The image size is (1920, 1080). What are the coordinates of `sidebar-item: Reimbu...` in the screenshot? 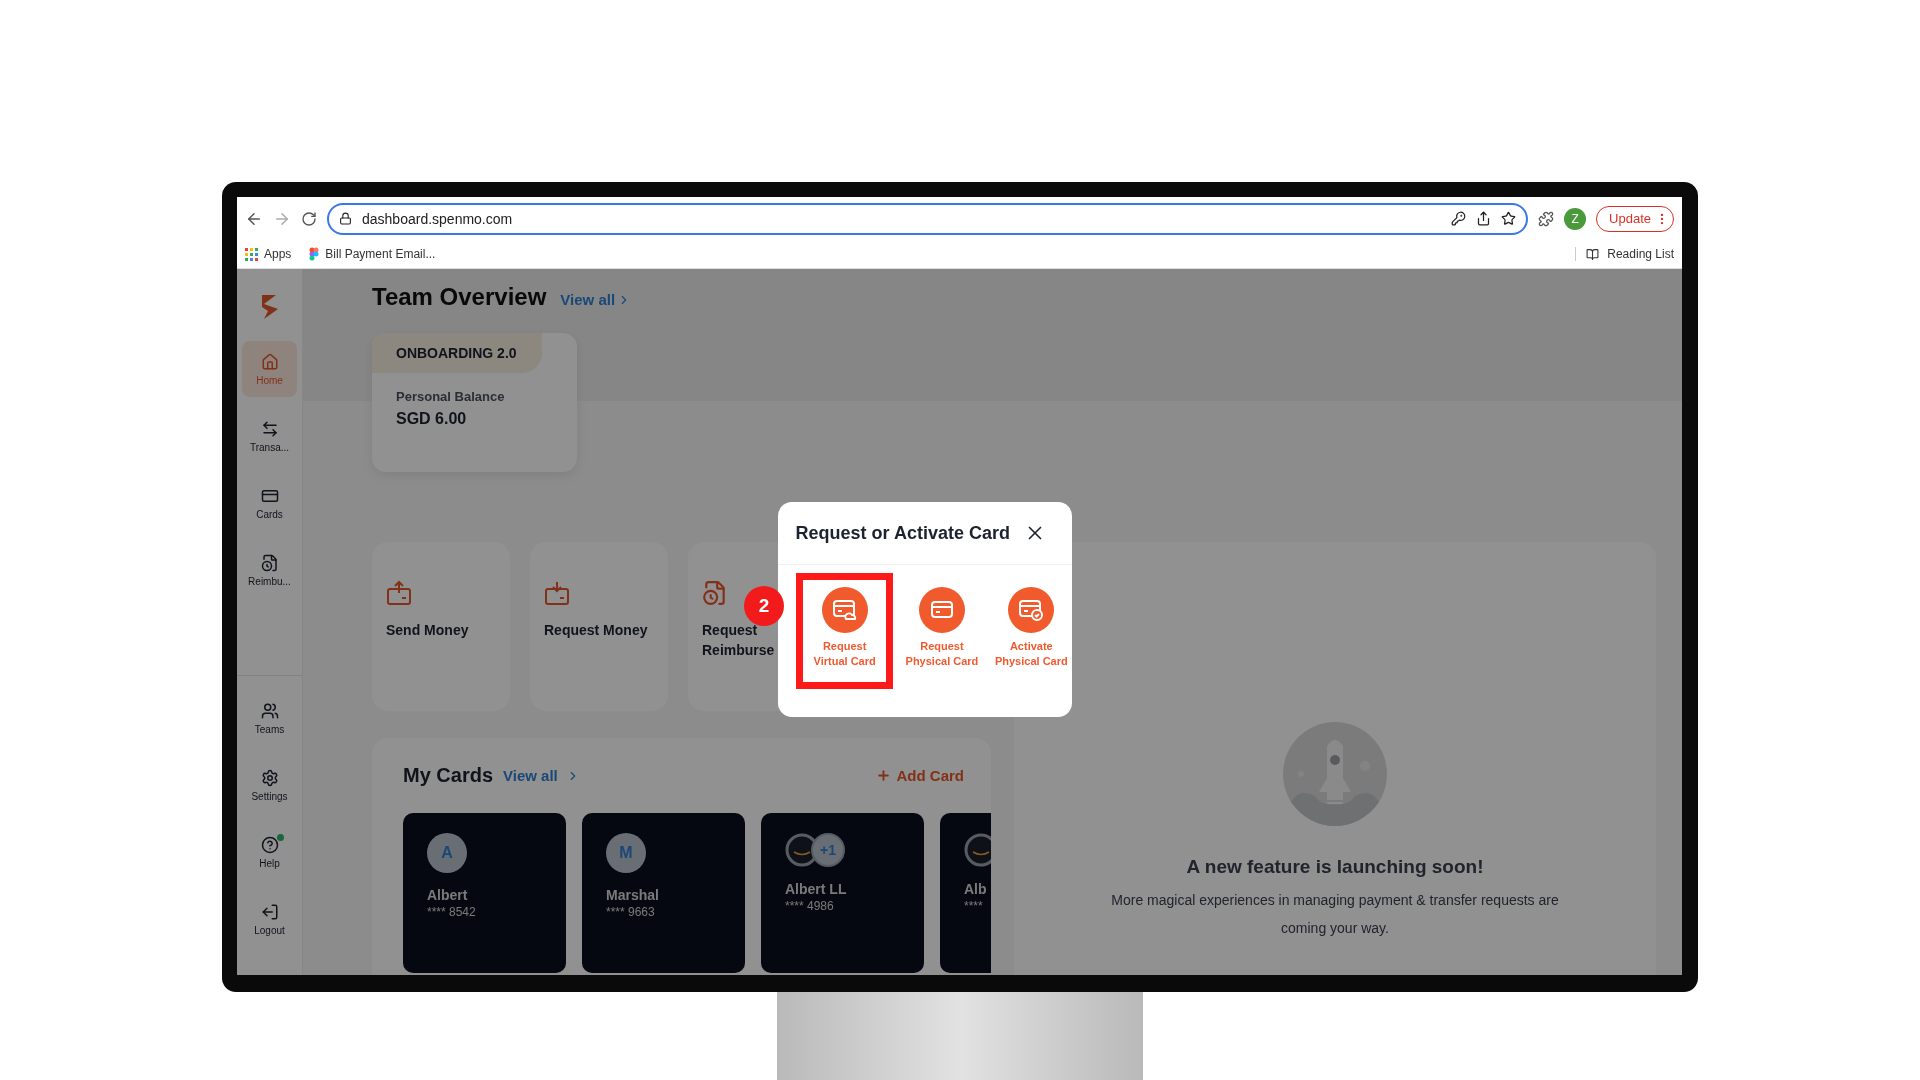 It's located at (269, 570).